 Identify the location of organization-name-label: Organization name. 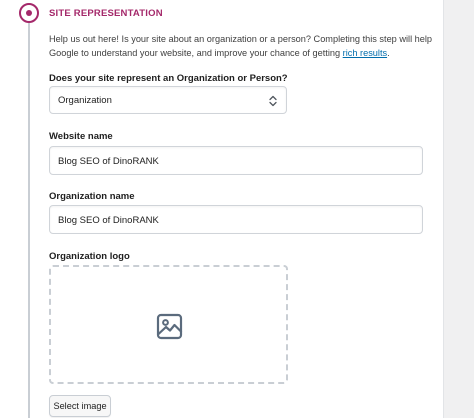
(92, 196).